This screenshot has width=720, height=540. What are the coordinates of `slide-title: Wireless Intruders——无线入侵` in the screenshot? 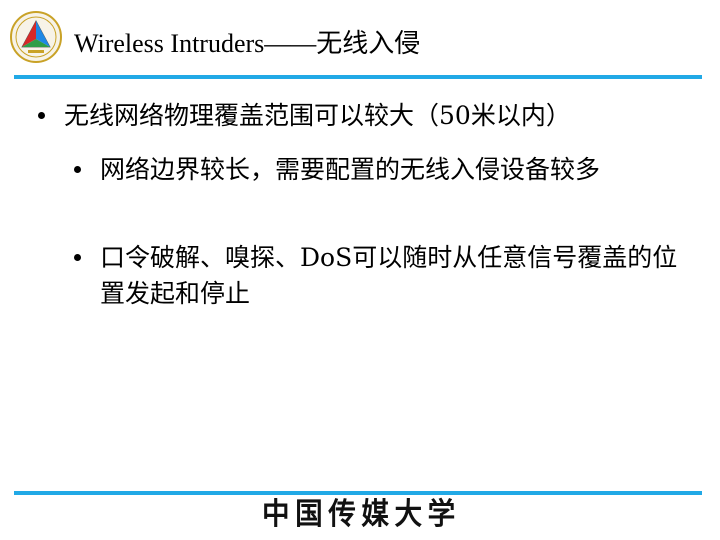 It's located at (247, 43).